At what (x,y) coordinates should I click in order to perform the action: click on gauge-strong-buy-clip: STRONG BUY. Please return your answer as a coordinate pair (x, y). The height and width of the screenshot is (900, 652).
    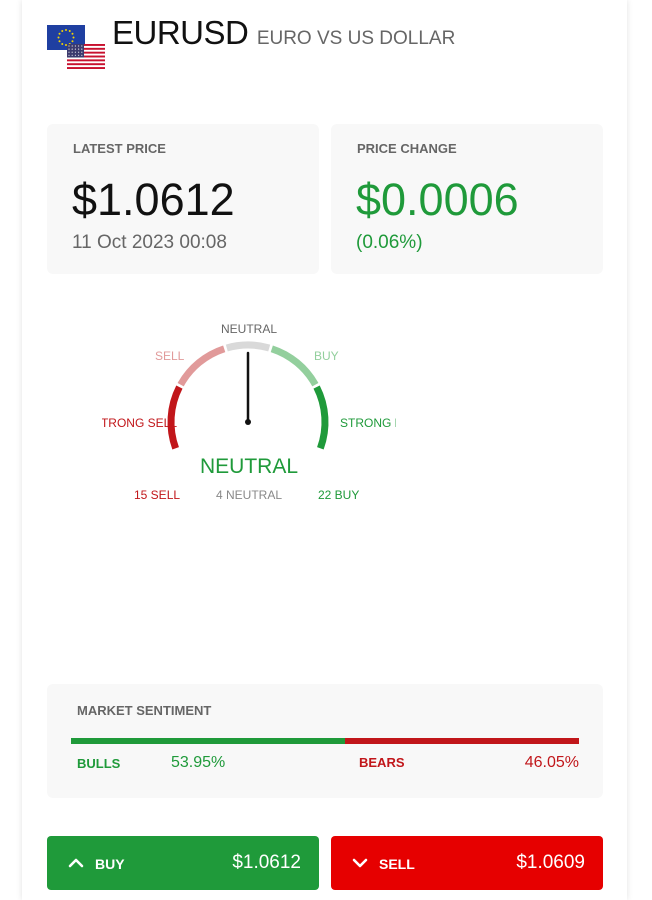
    Looking at the image, I should click on (368, 423).